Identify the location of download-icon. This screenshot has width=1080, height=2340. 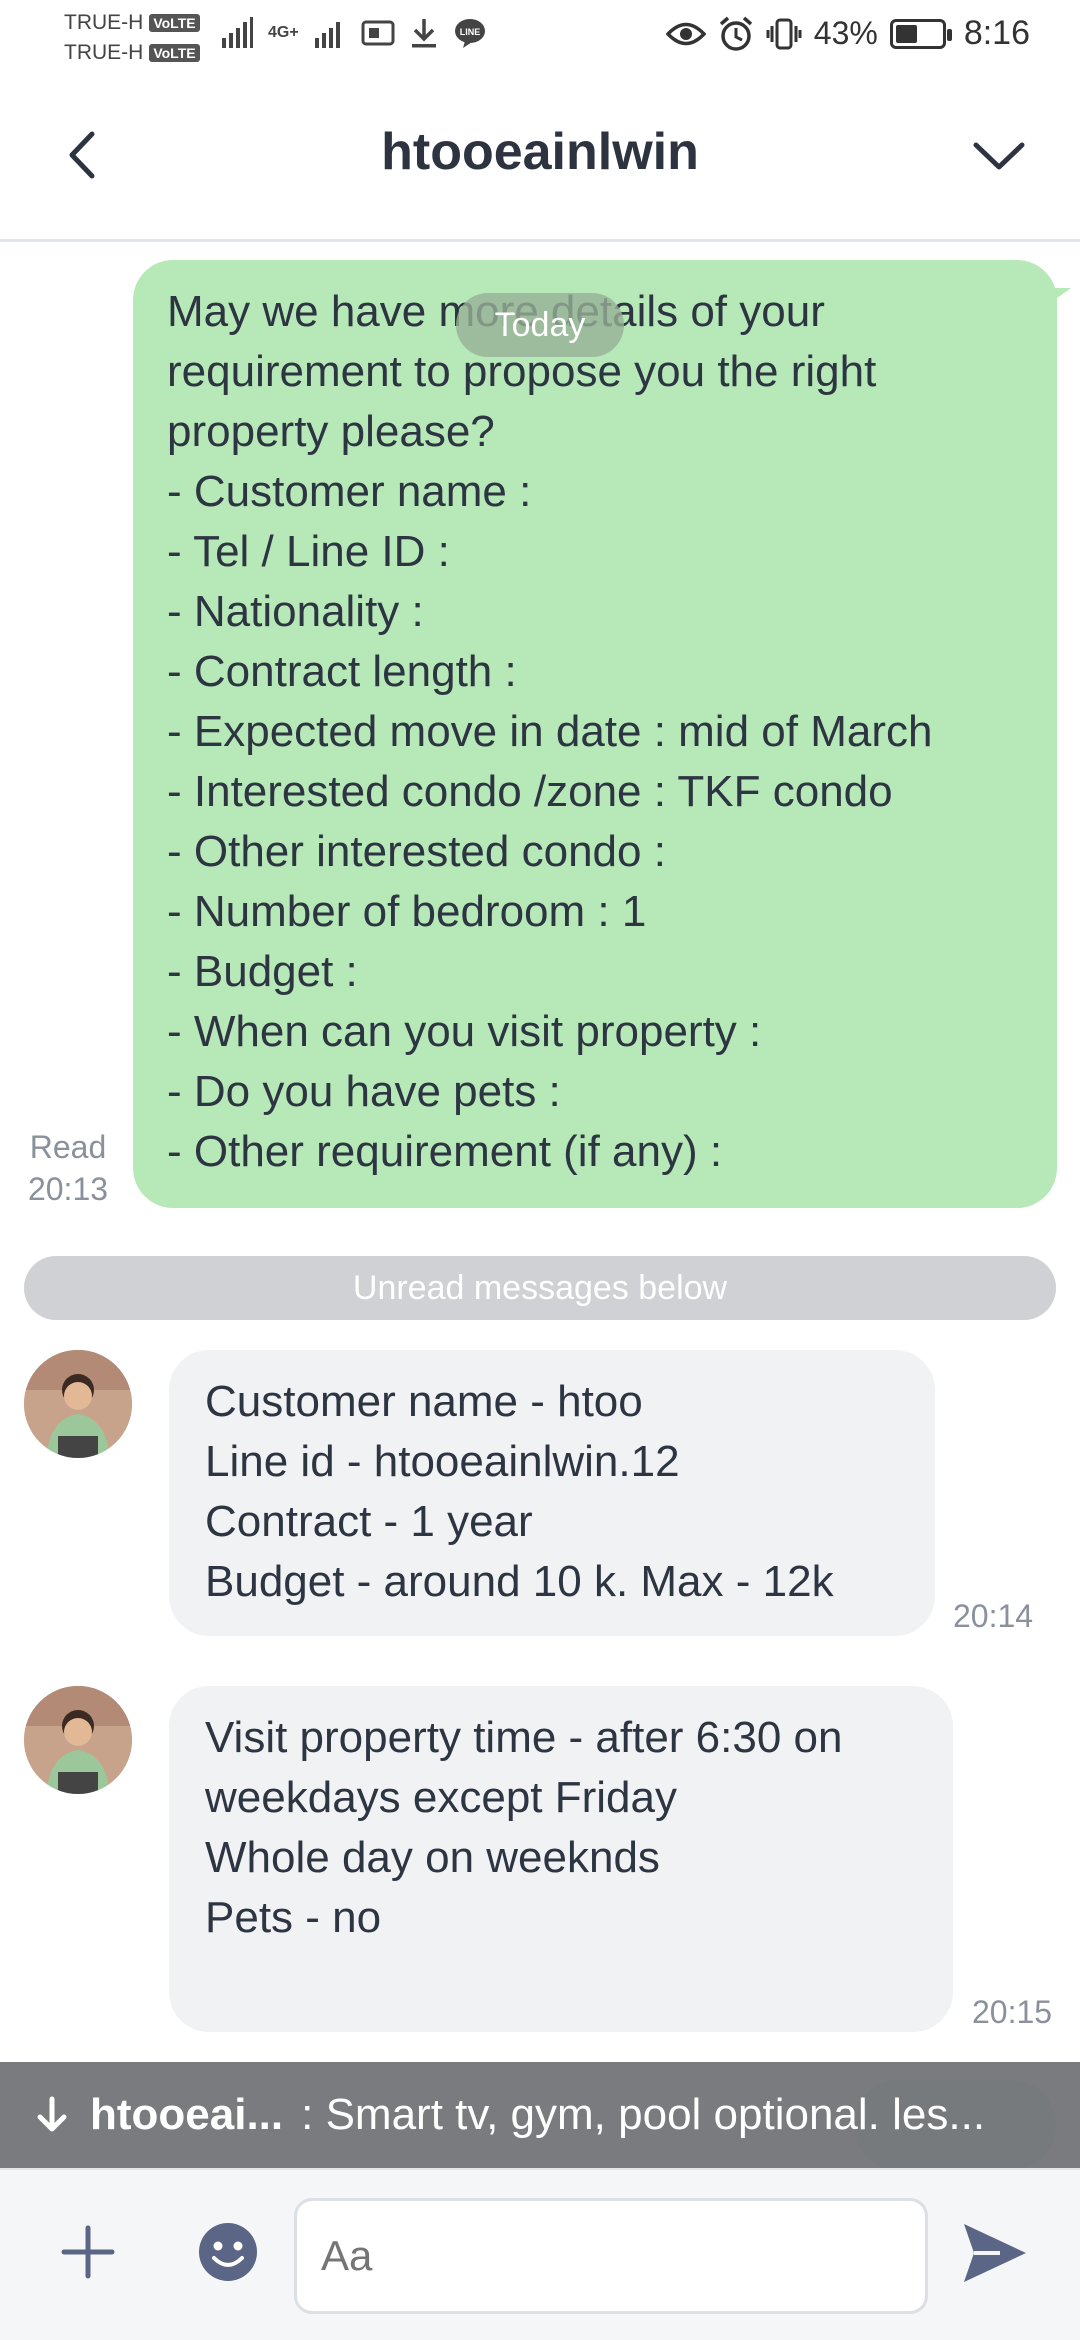
(423, 33).